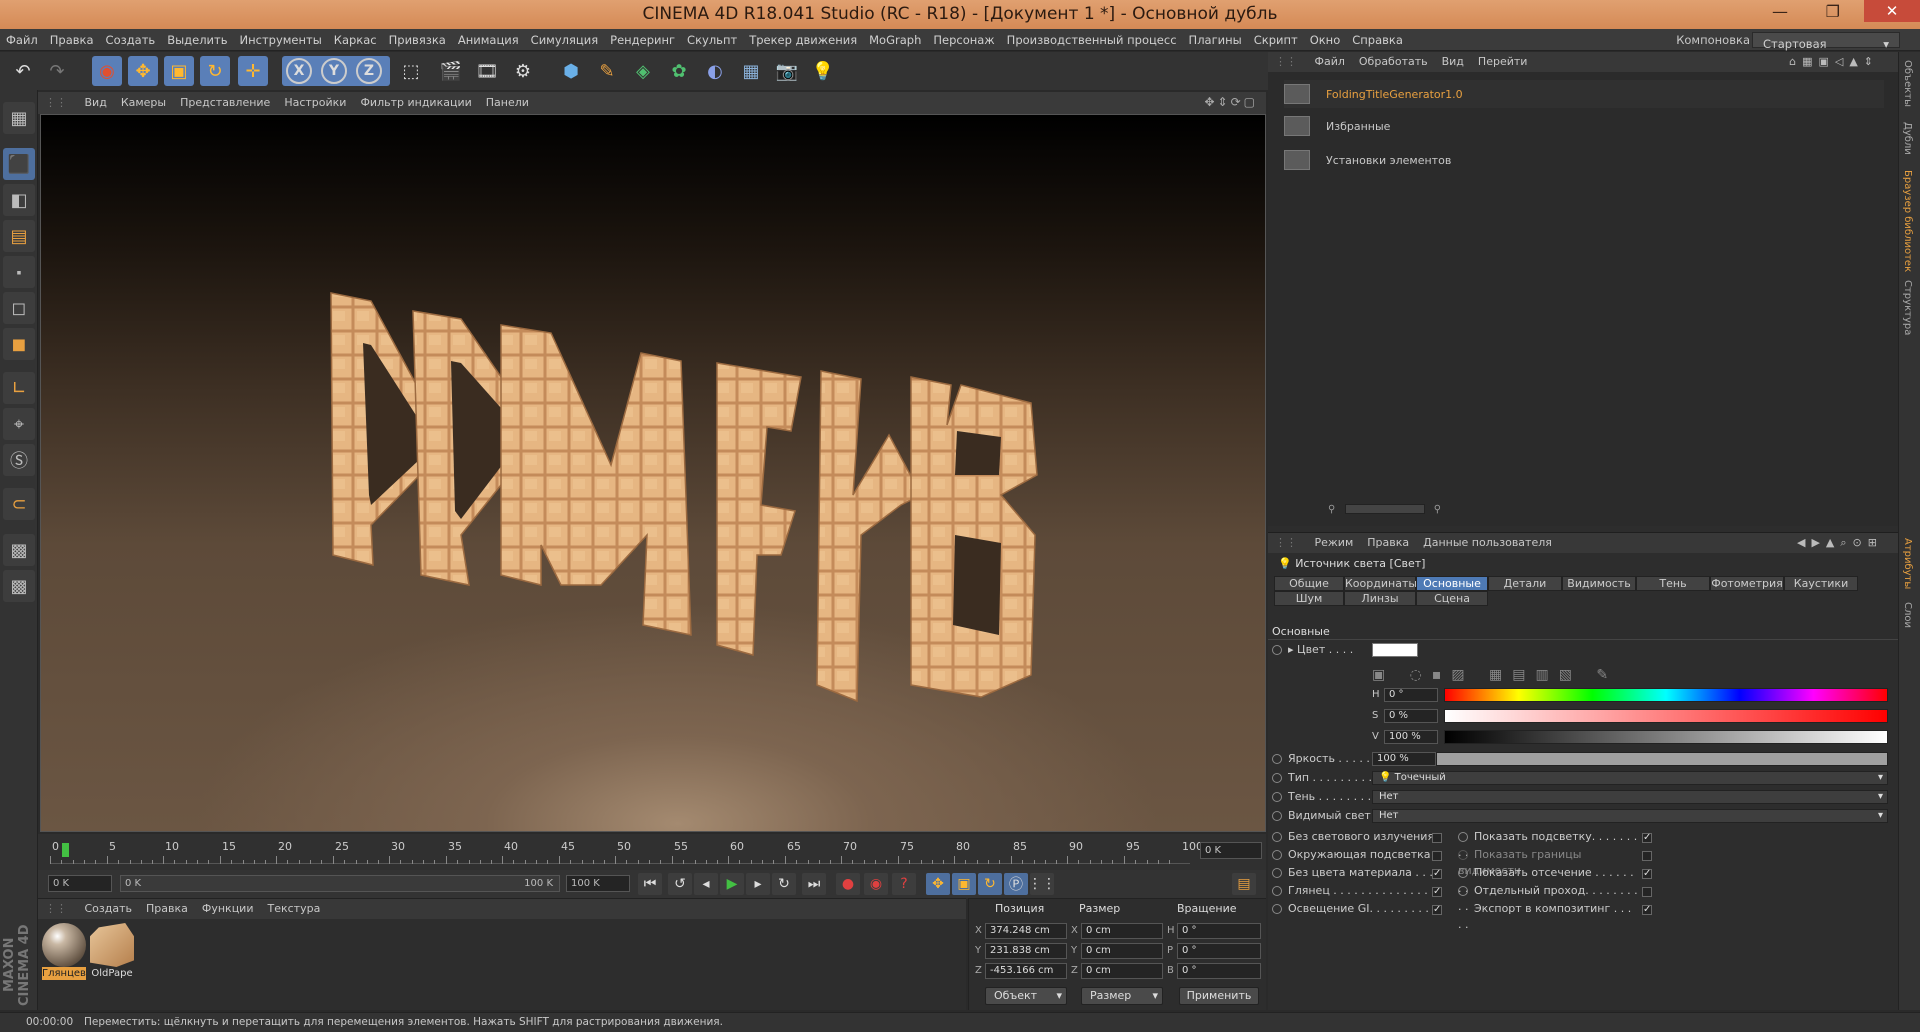  What do you see at coordinates (751, 71) in the screenshot?
I see `floor-icon: ▦` at bounding box center [751, 71].